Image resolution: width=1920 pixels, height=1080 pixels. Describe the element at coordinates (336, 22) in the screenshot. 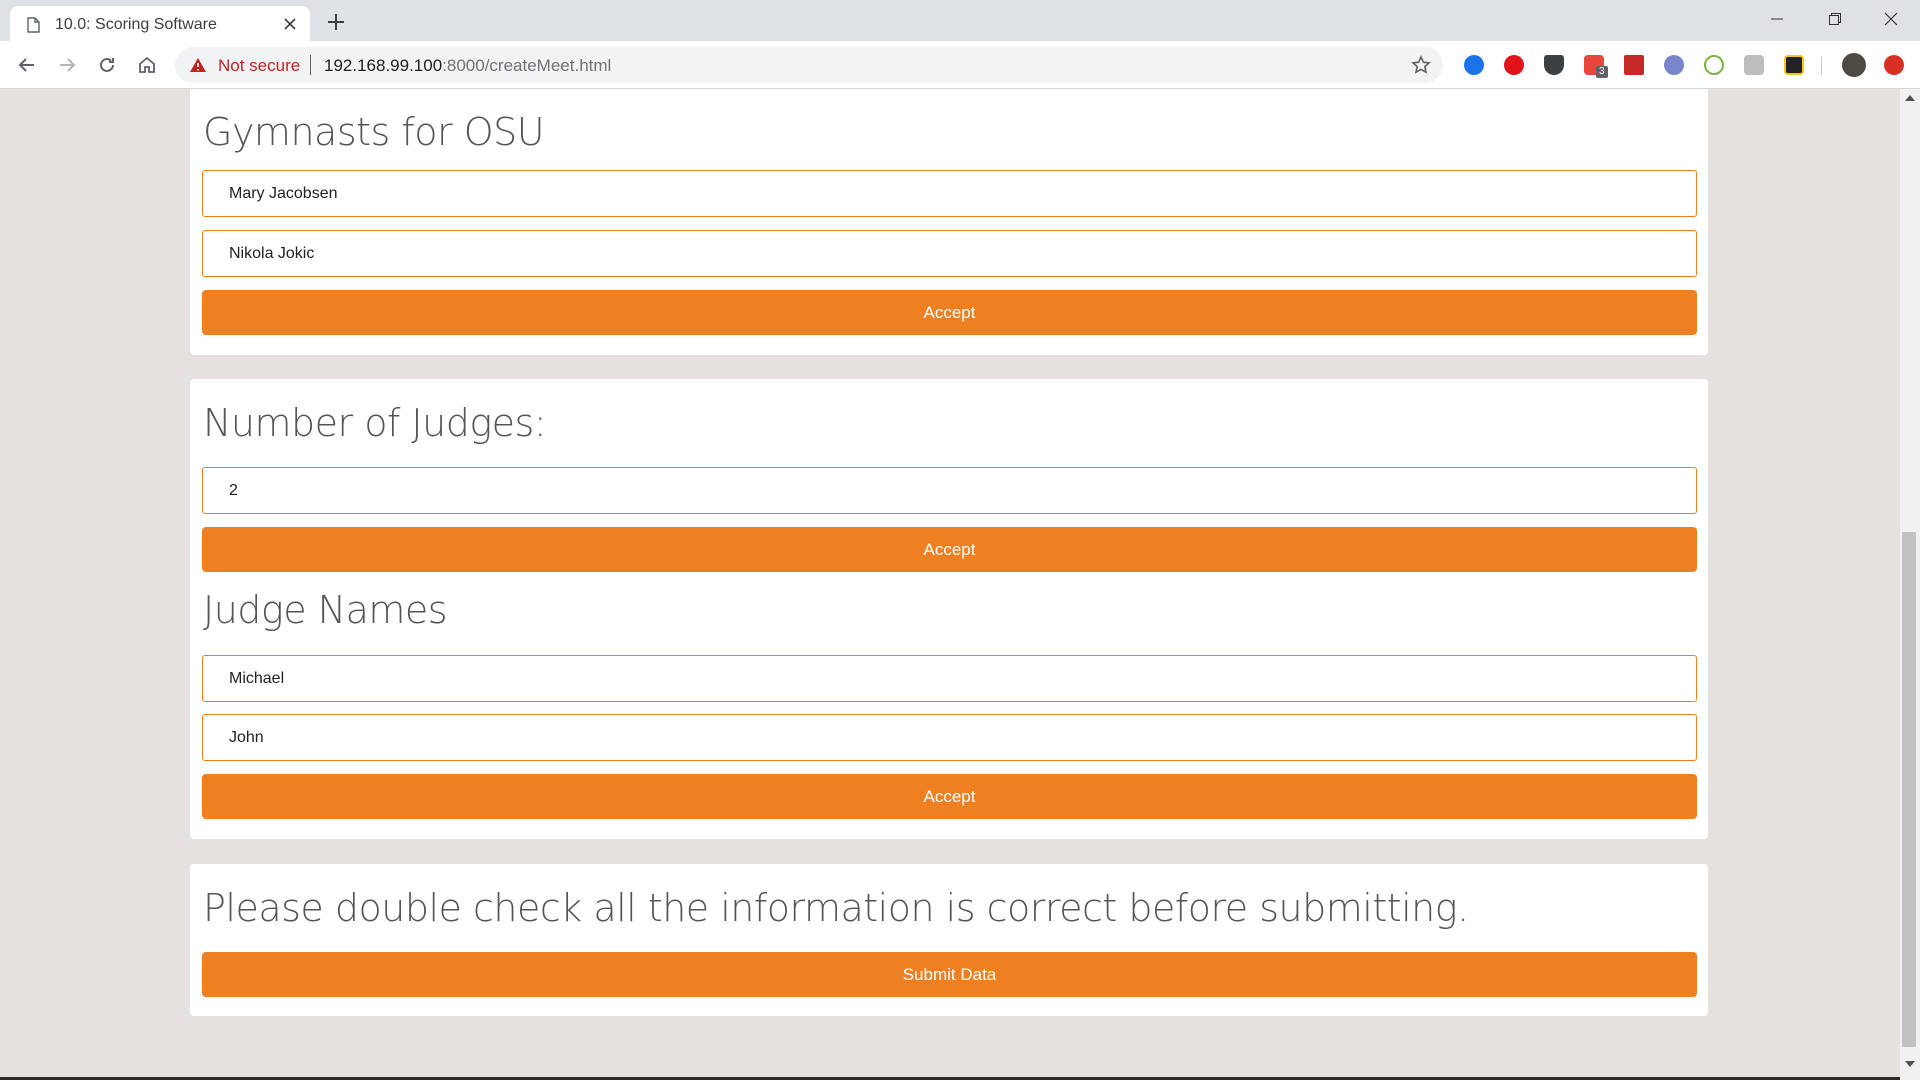

I see `new-tab-icon` at that location.